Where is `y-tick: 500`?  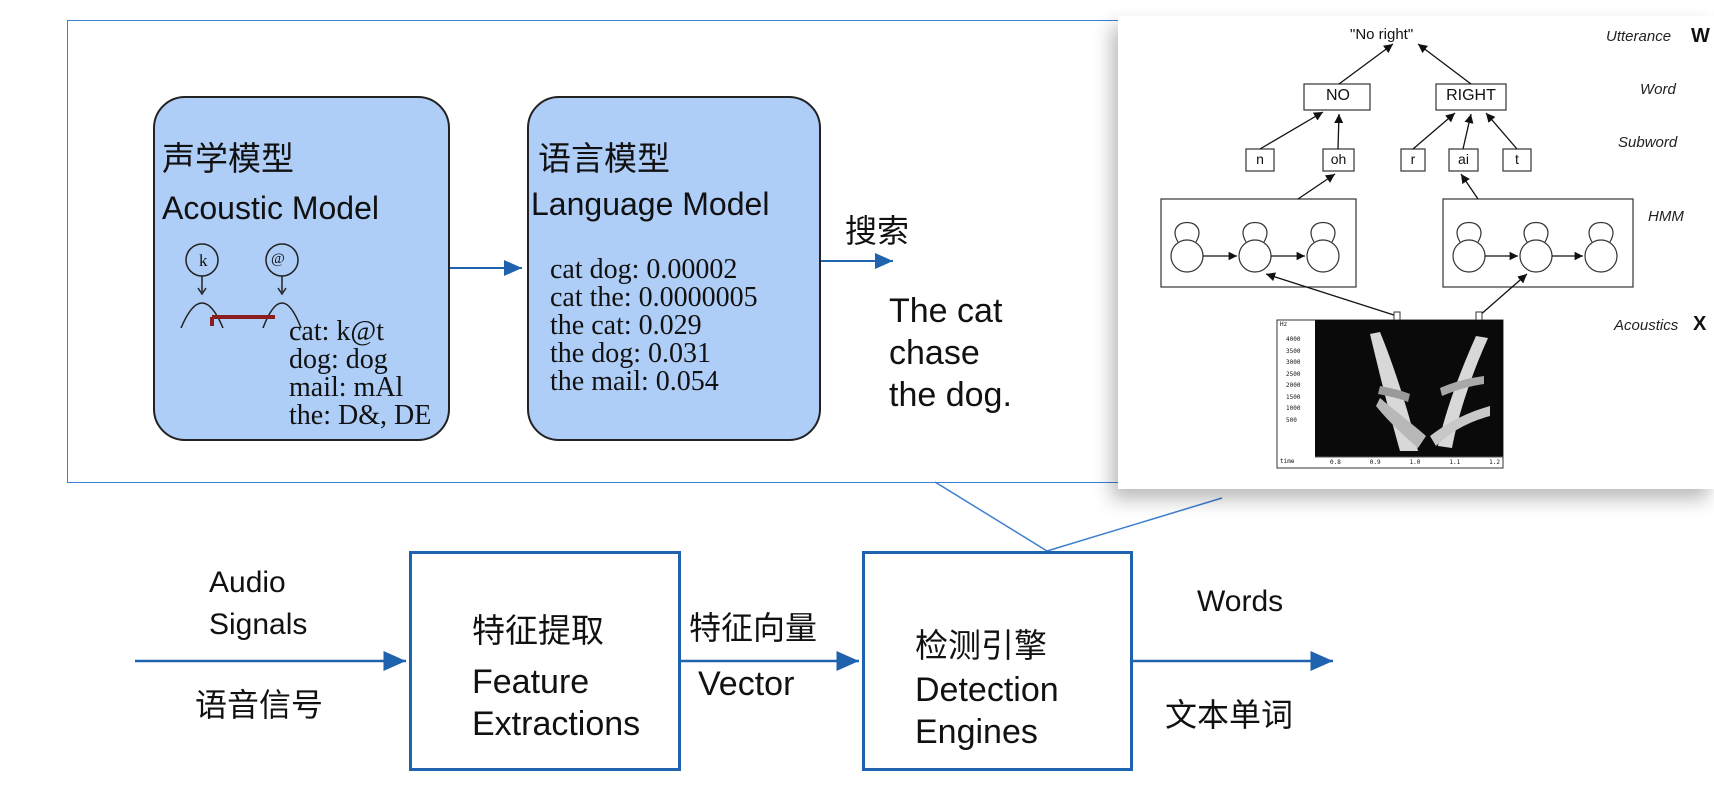
y-tick: 500 is located at coordinates (1291, 420).